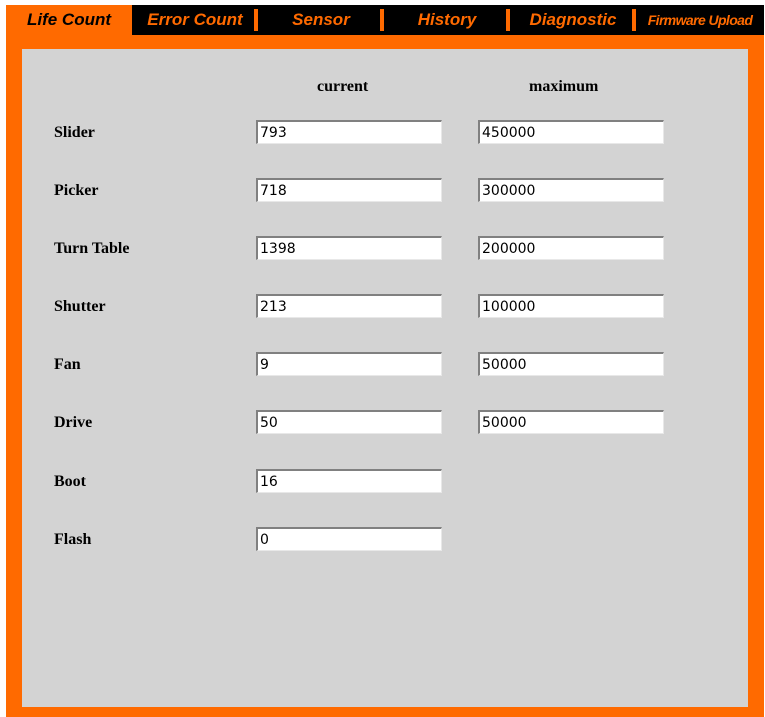  I want to click on tab-history: History, so click(447, 20).